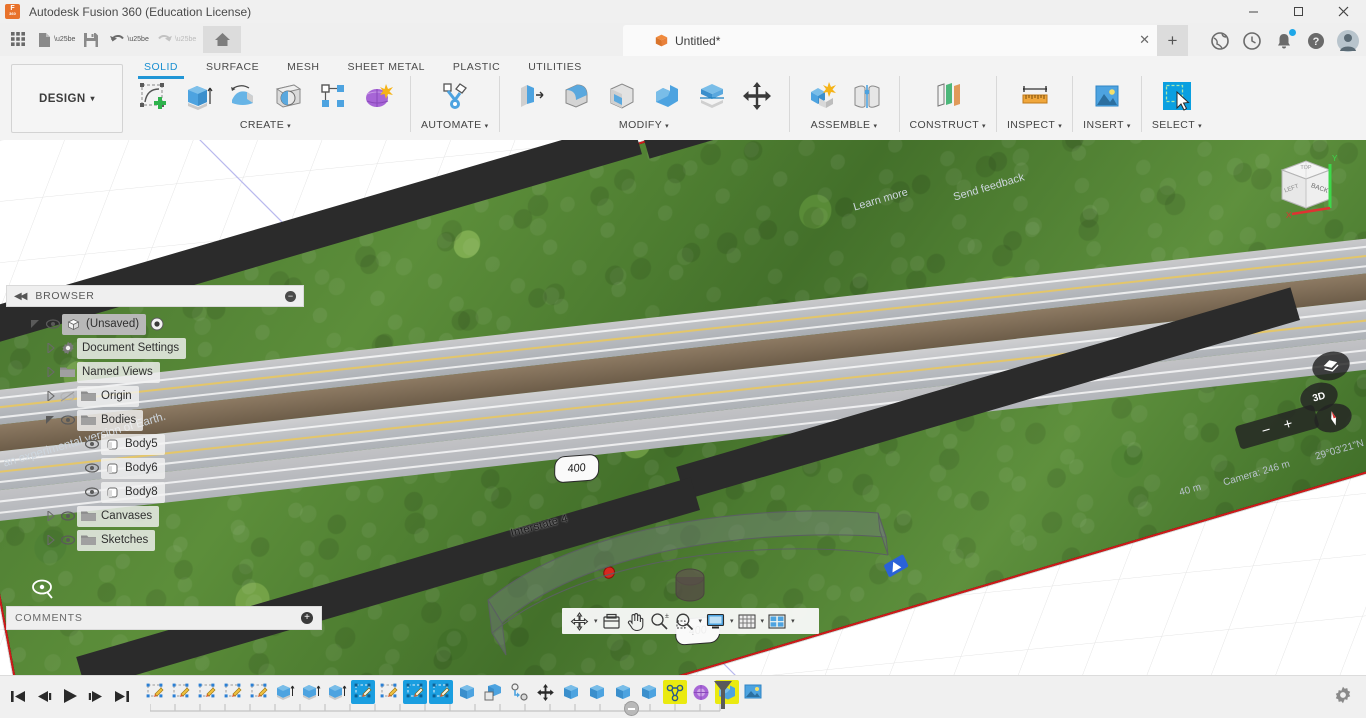  I want to click on tree-item-named-views: Named Views, so click(155, 372).